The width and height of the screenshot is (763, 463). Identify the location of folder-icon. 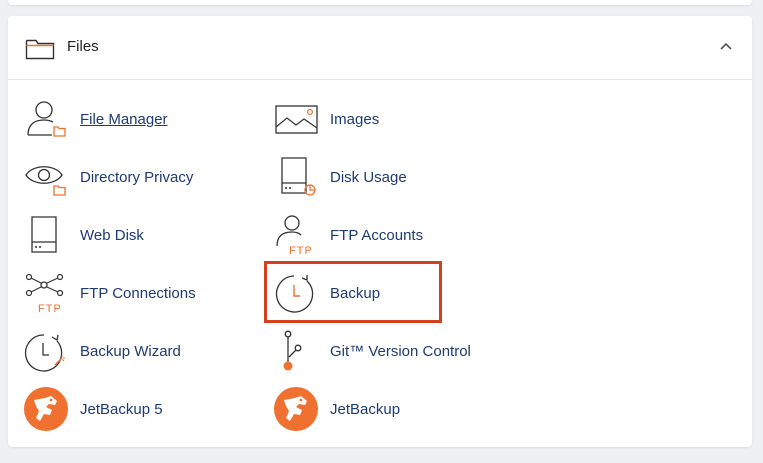
(40, 49).